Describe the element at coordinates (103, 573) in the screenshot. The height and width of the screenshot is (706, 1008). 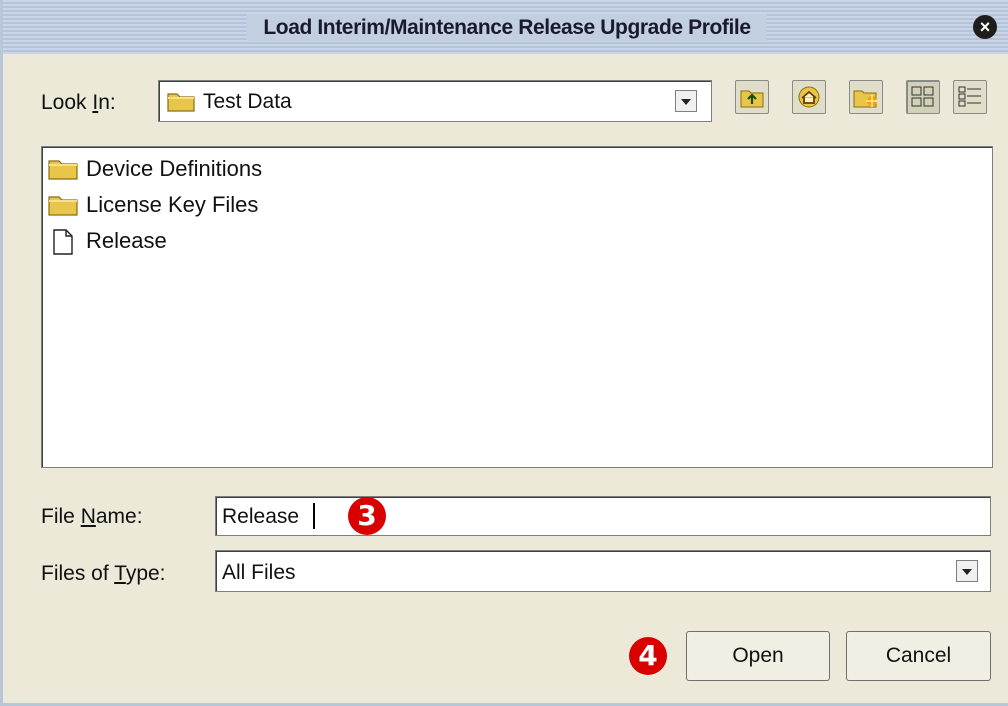
I see `files-of-type-label: Files of Type:` at that location.